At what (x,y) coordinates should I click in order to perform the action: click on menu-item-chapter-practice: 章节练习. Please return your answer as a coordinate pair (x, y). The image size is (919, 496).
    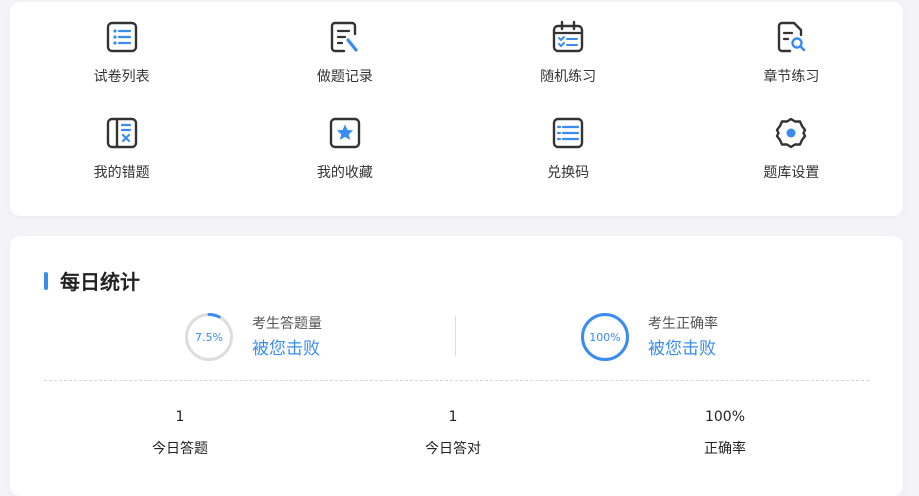
    Looking at the image, I should click on (791, 68).